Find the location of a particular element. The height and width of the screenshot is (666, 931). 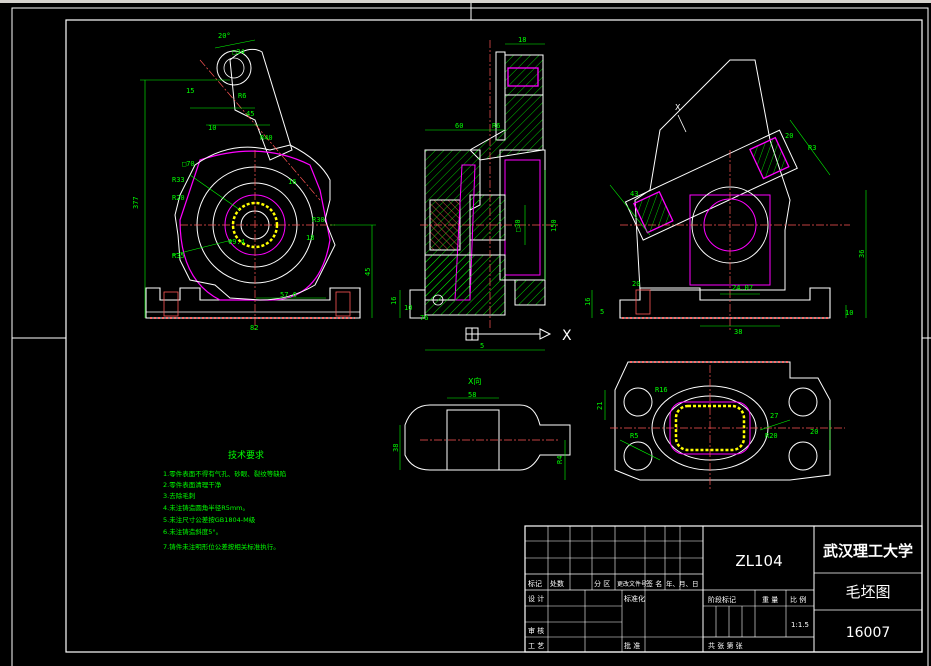

tech-note-item: 3.去除毛刺 is located at coordinates (179, 495).